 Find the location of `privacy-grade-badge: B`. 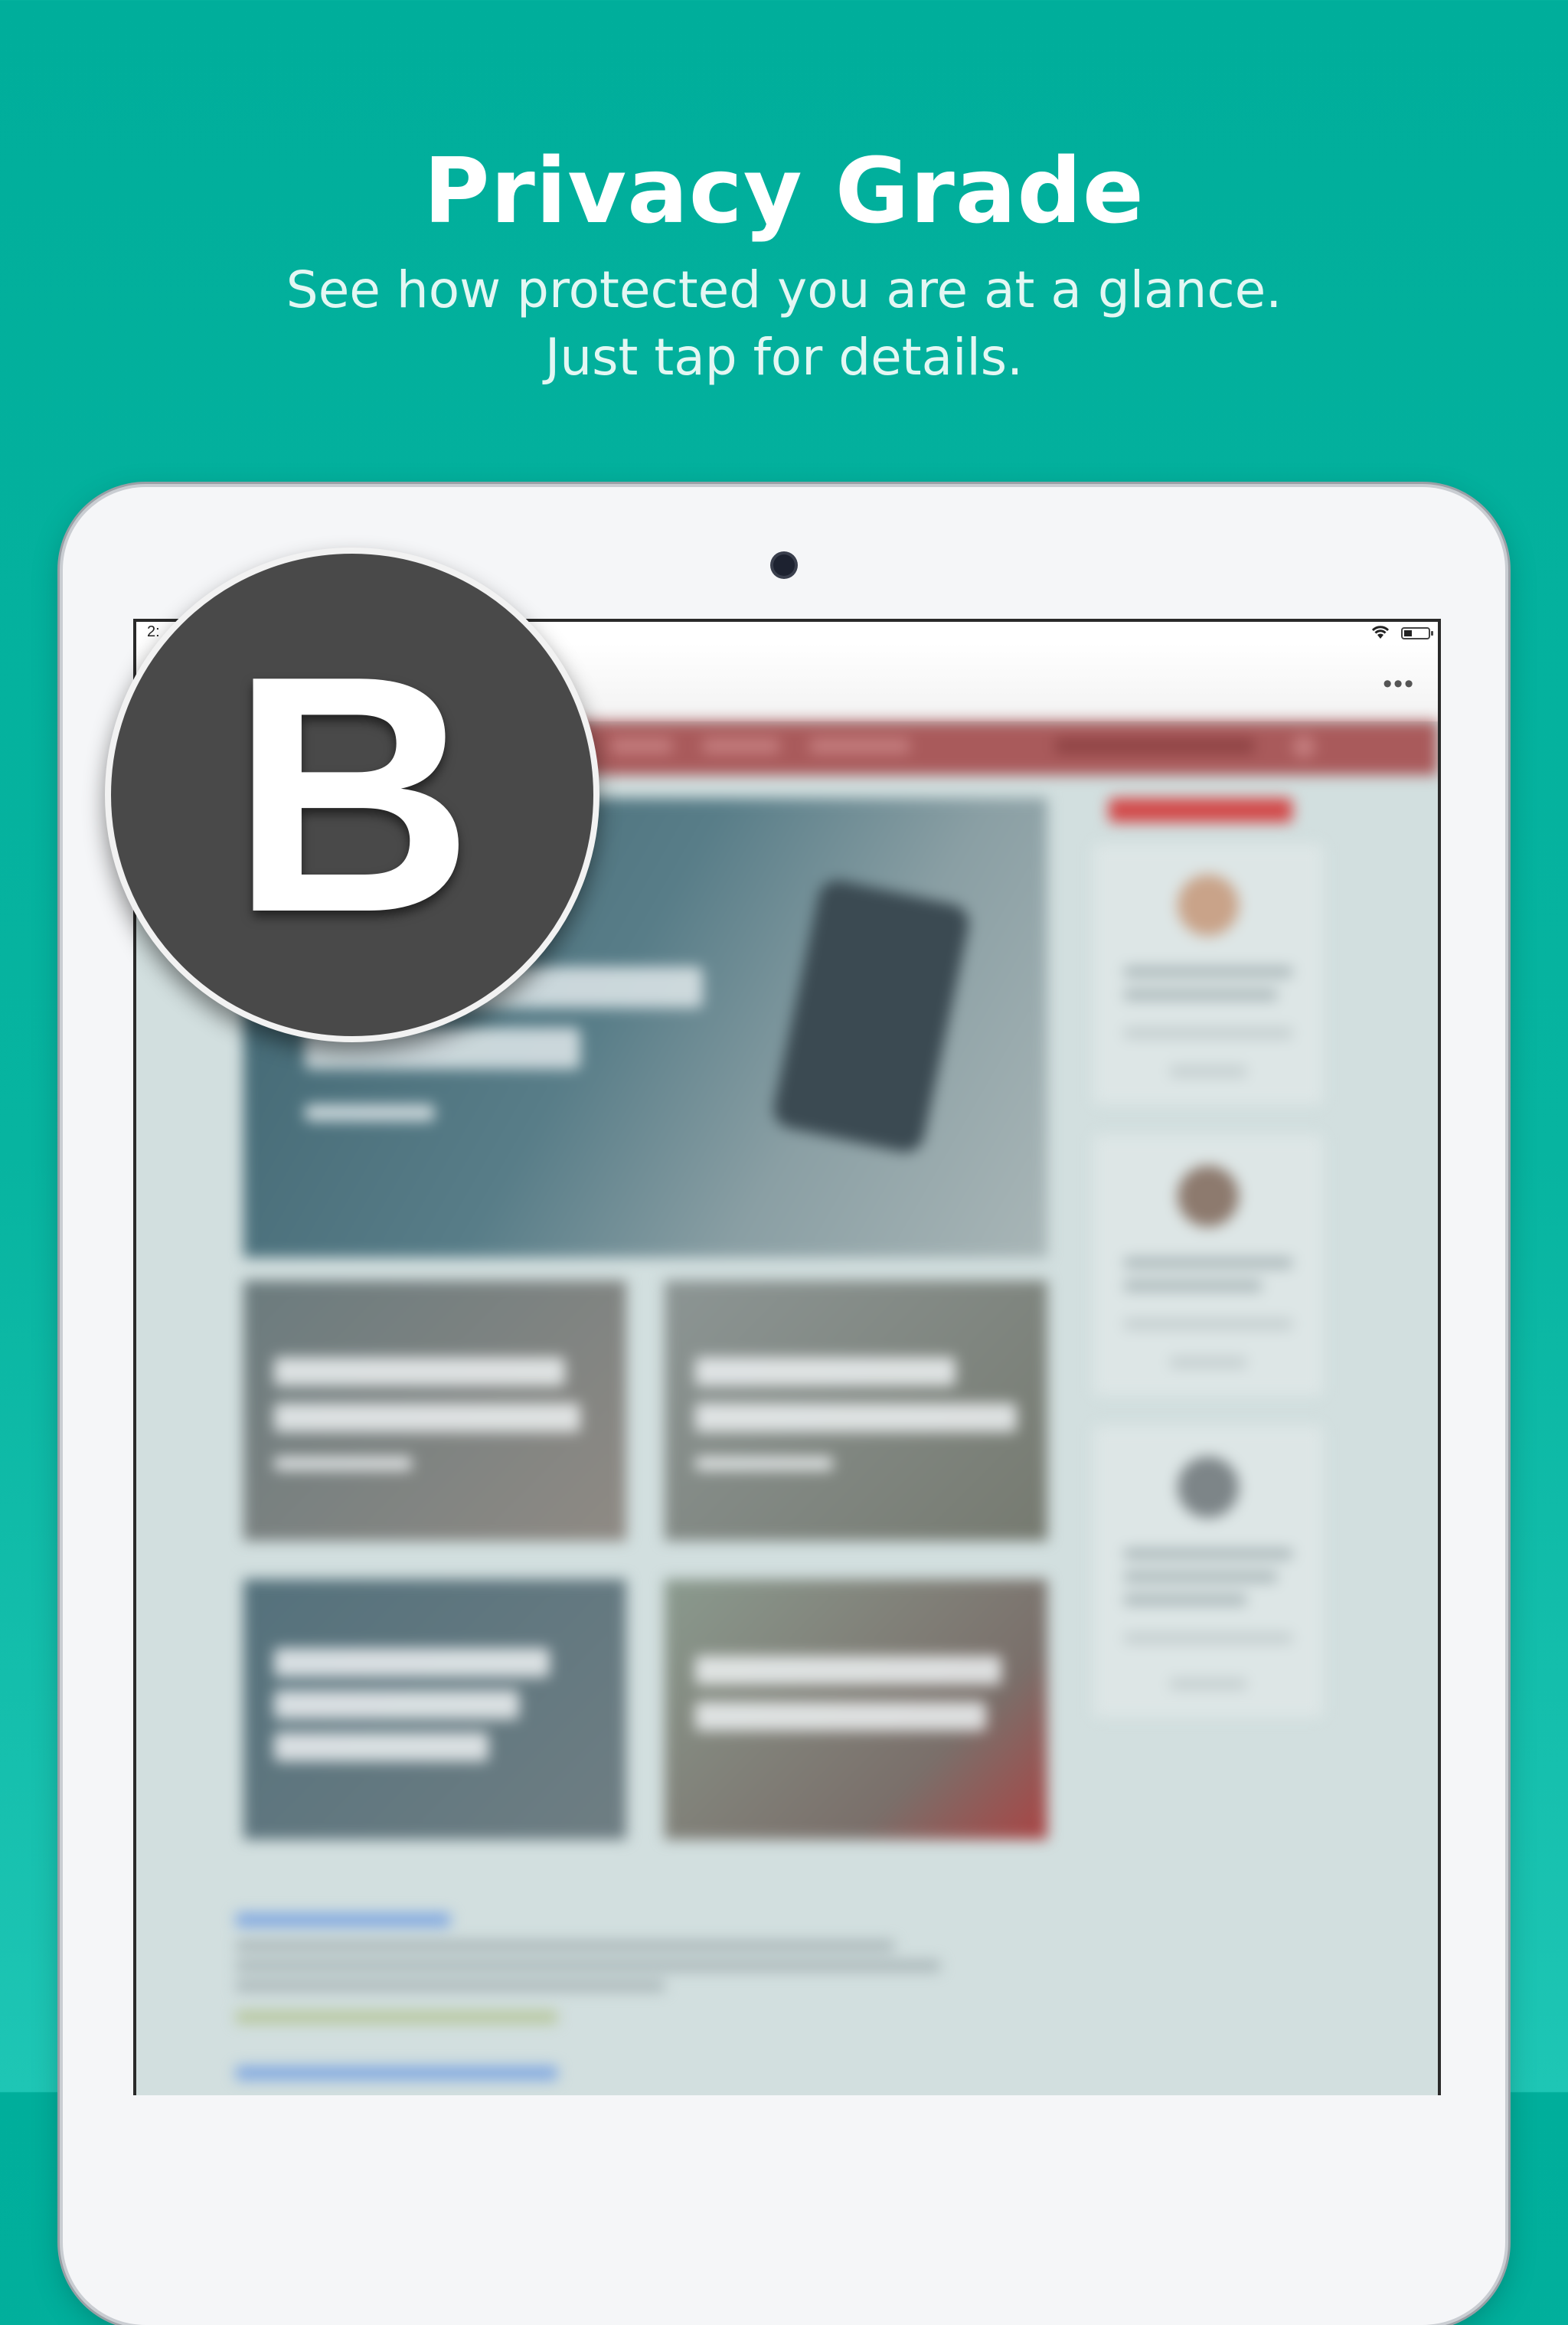

privacy-grade-badge: B is located at coordinates (352, 795).